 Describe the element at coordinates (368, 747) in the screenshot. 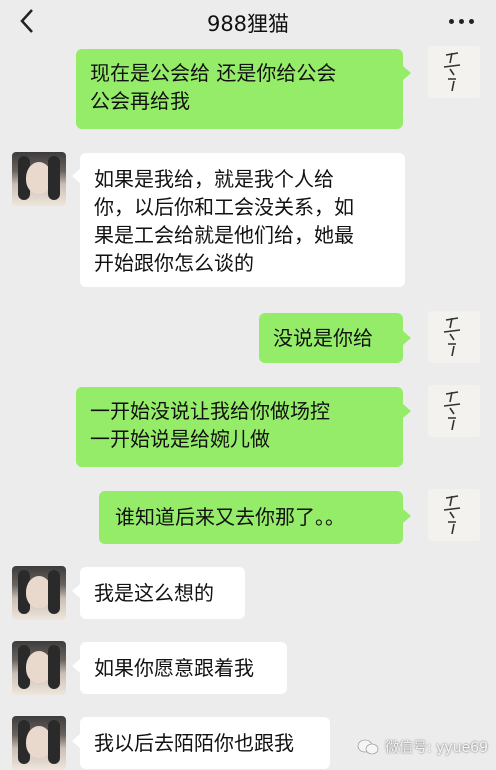

I see `wechat-icon` at that location.